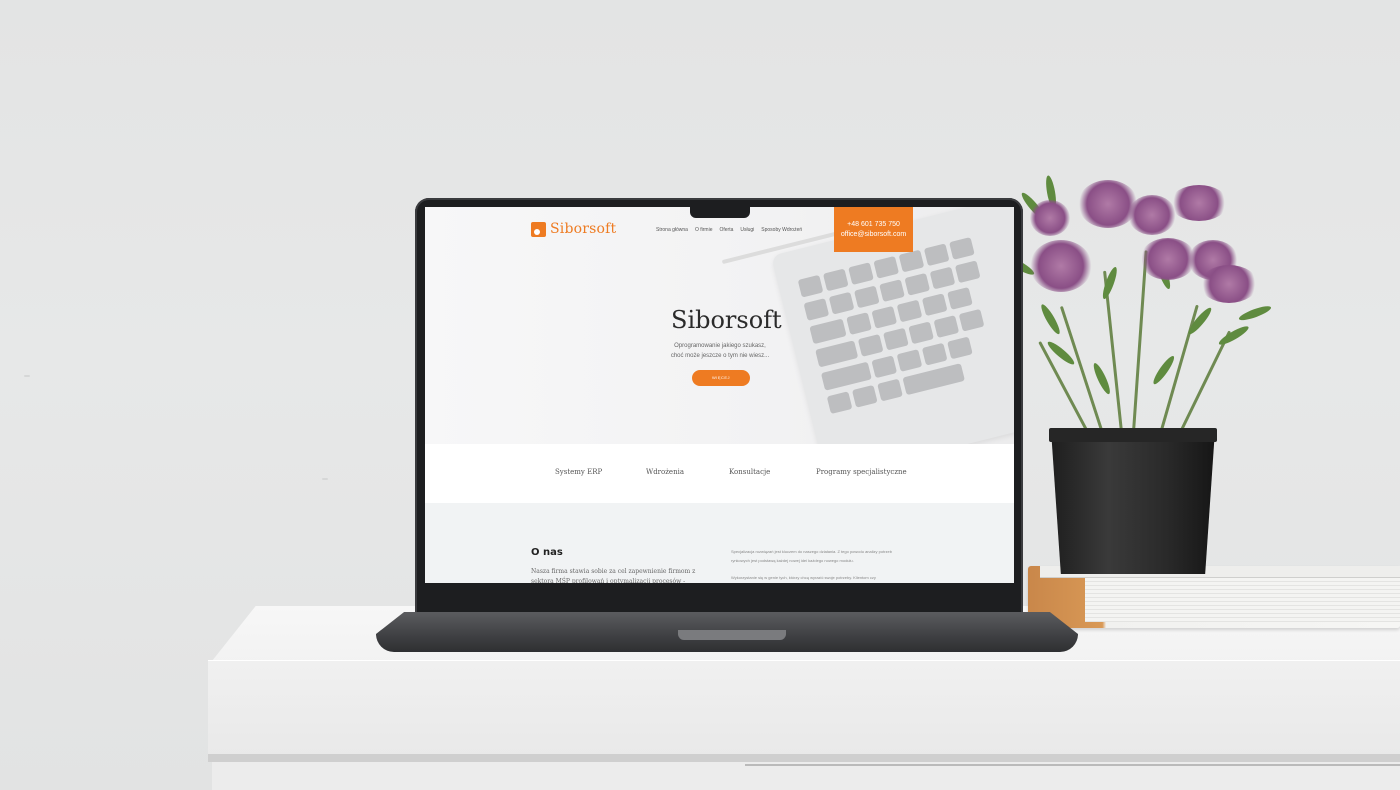 The image size is (1400, 790). Describe the element at coordinates (804, 708) in the screenshot. I see `desk-front` at that location.